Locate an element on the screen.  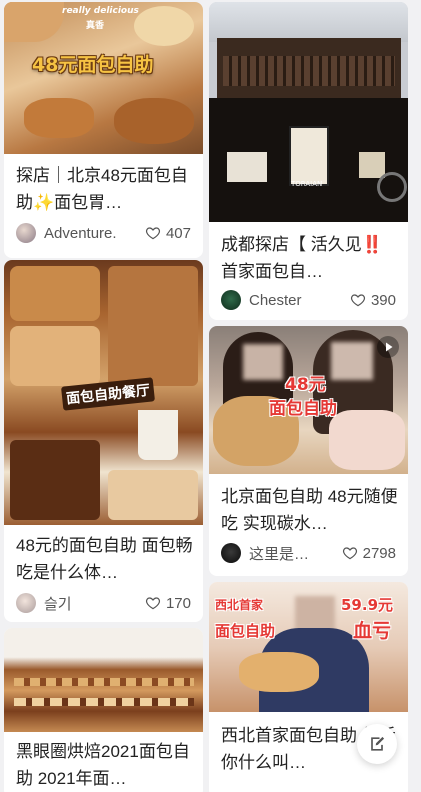
note-cover-image: 48元 面包自助 is located at coordinates (308, 400).